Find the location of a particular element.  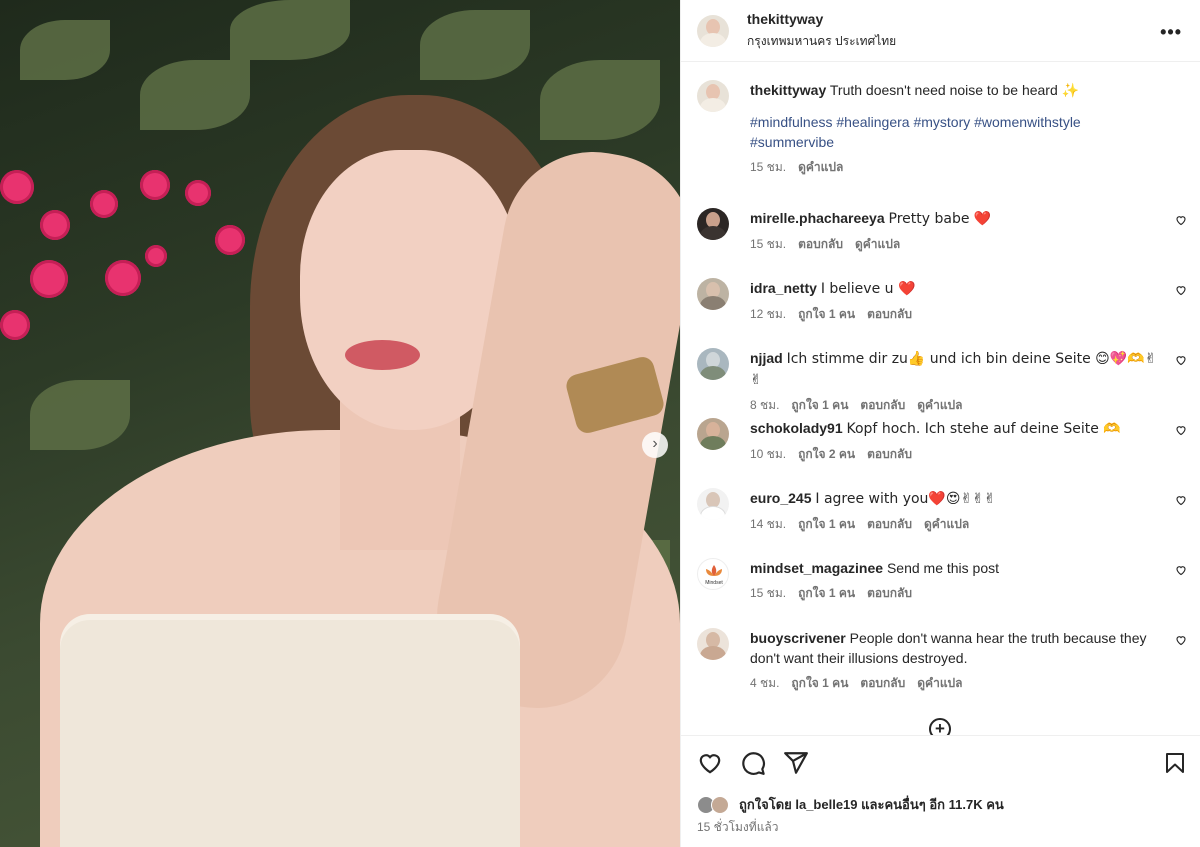

comment-text: Send me this post is located at coordinates (943, 568).